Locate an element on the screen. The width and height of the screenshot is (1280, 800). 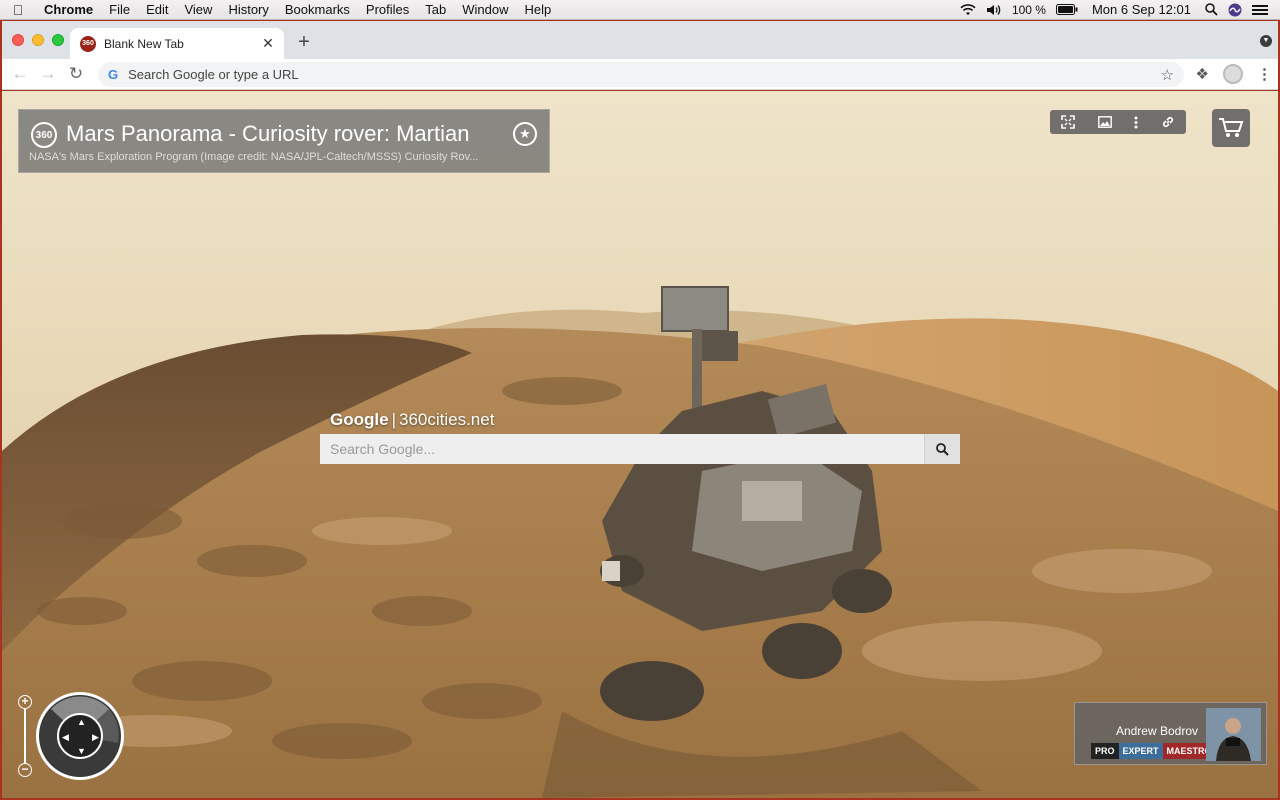
browser-toolbar: ← → ↻ G ☆ ❖ ⋮ is located at coordinates (640, 74).